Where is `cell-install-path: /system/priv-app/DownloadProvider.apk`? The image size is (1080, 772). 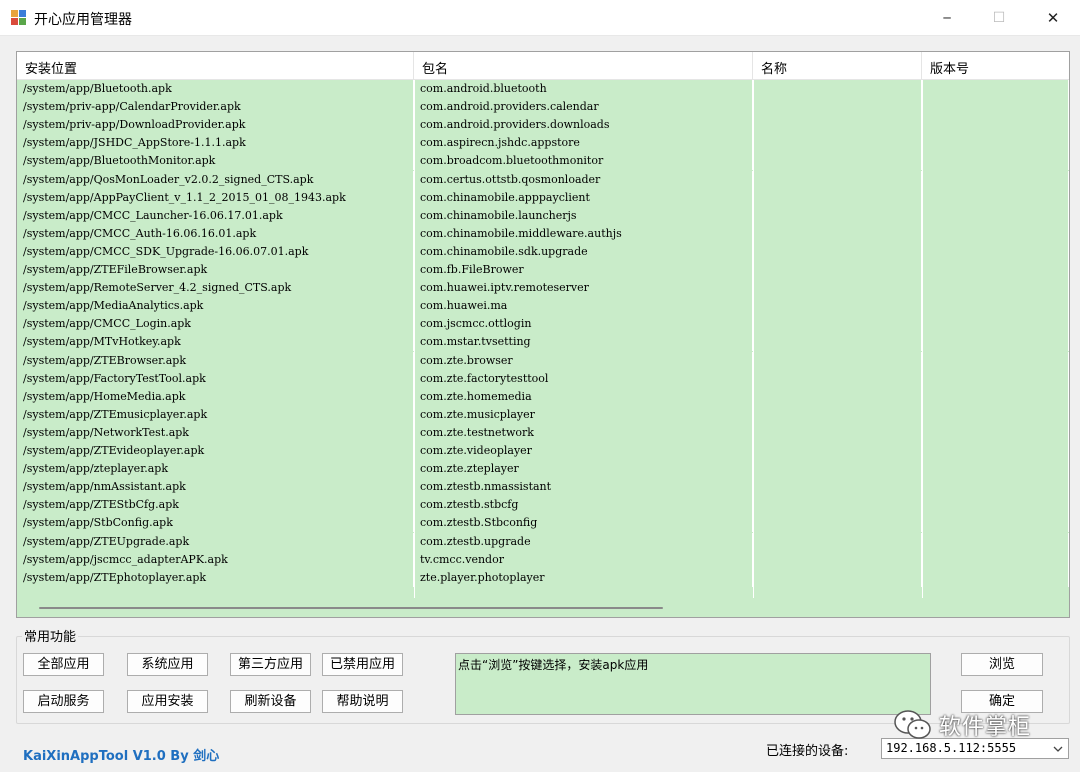 cell-install-path: /system/priv-app/DownloadProvider.apk is located at coordinates (215, 125).